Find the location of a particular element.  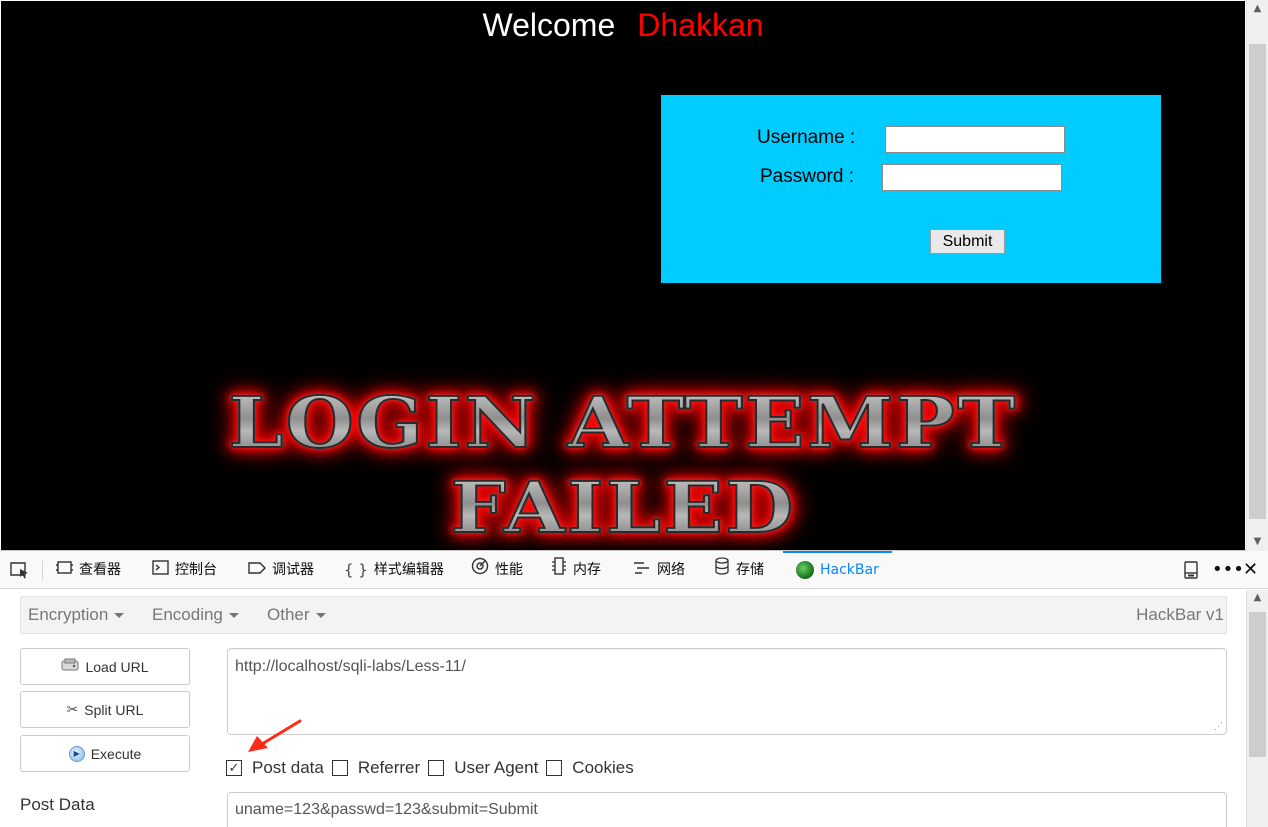

load-url-icon is located at coordinates (70, 666).